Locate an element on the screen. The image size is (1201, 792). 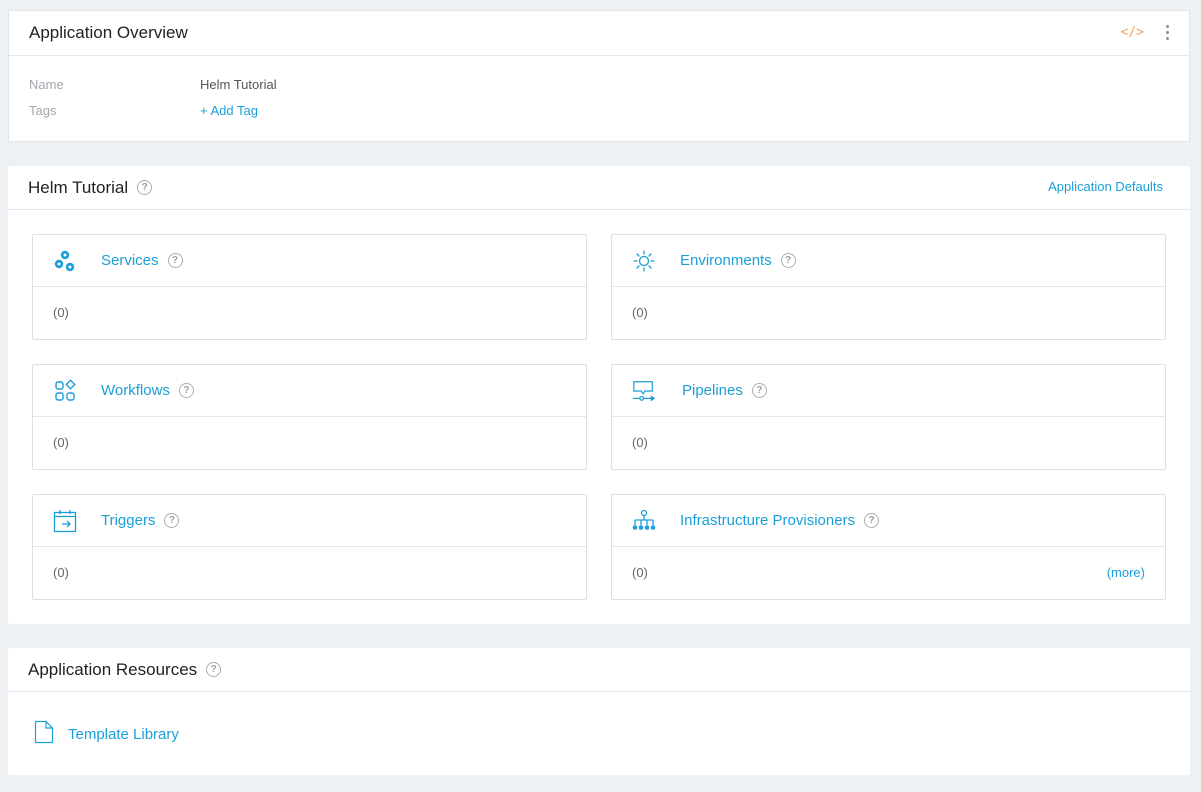
application-defaults-link: Application Defaults is located at coordinates (1105, 186).